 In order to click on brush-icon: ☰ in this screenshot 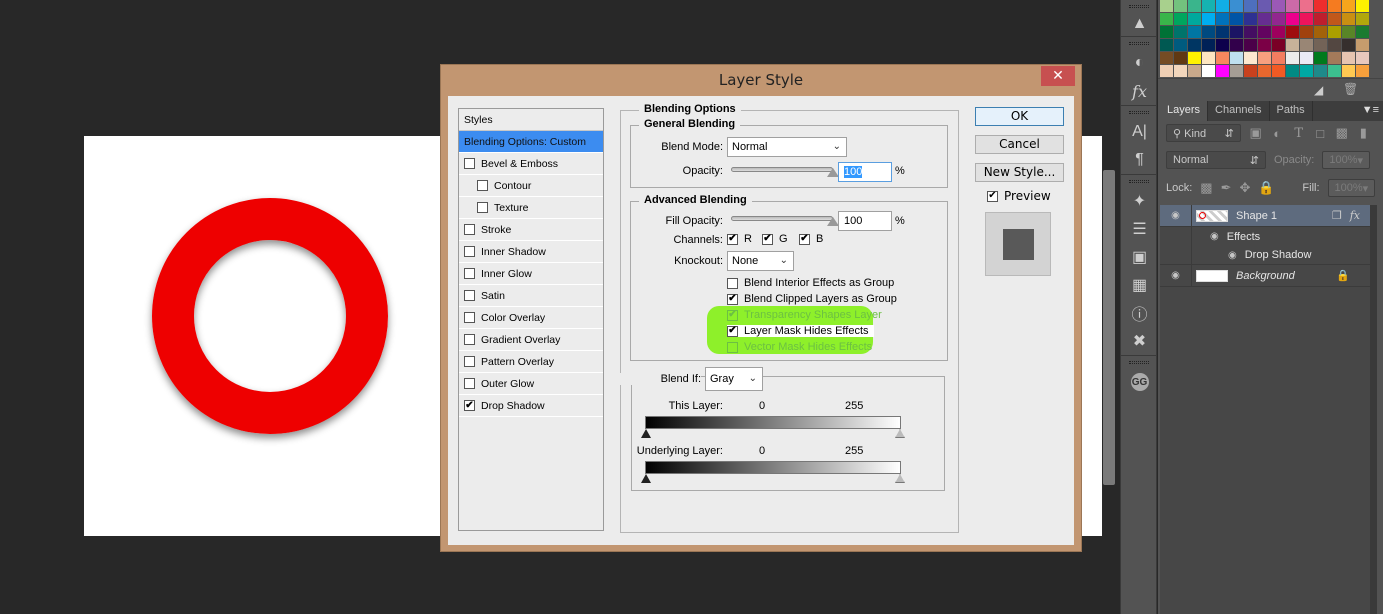, I will do `click(1139, 229)`.